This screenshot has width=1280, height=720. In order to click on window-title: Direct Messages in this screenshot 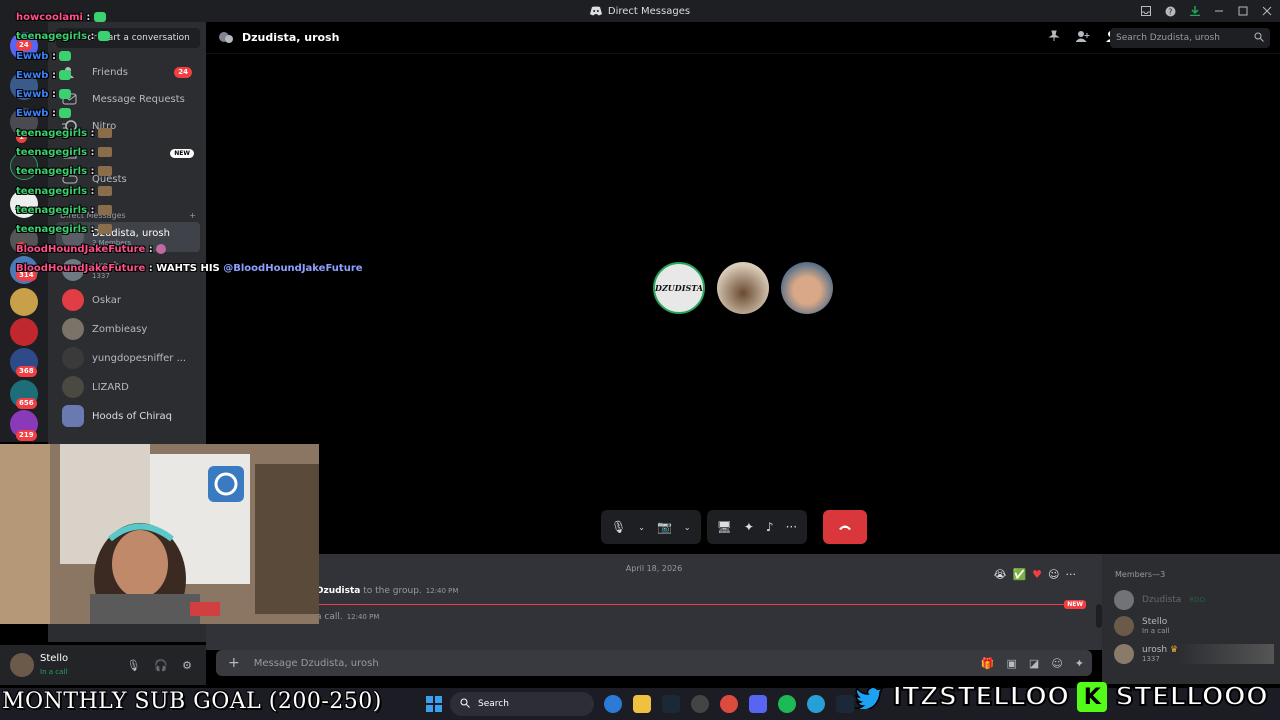, I will do `click(649, 11)`.